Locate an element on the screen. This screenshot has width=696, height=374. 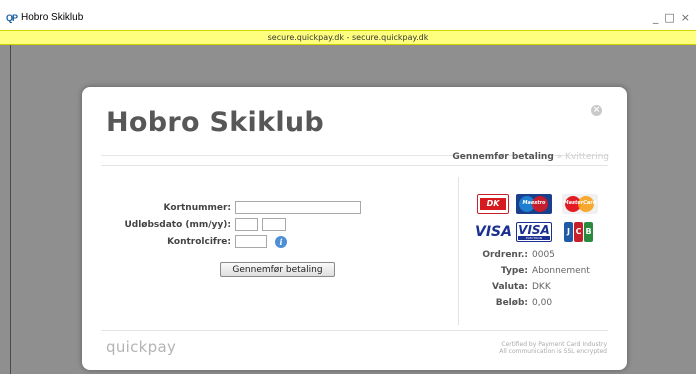
mastercard-logo: MasterCard is located at coordinates (580, 204).